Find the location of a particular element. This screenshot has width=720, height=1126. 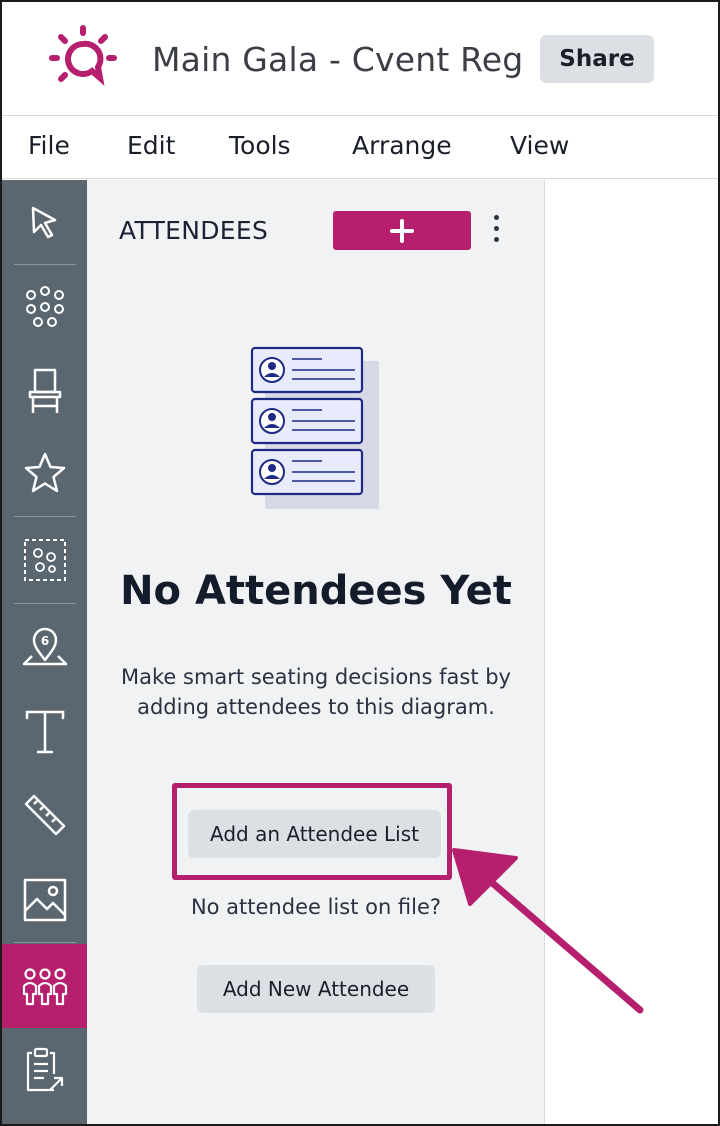

tool-sidebar: 6 is located at coordinates (44, 652).